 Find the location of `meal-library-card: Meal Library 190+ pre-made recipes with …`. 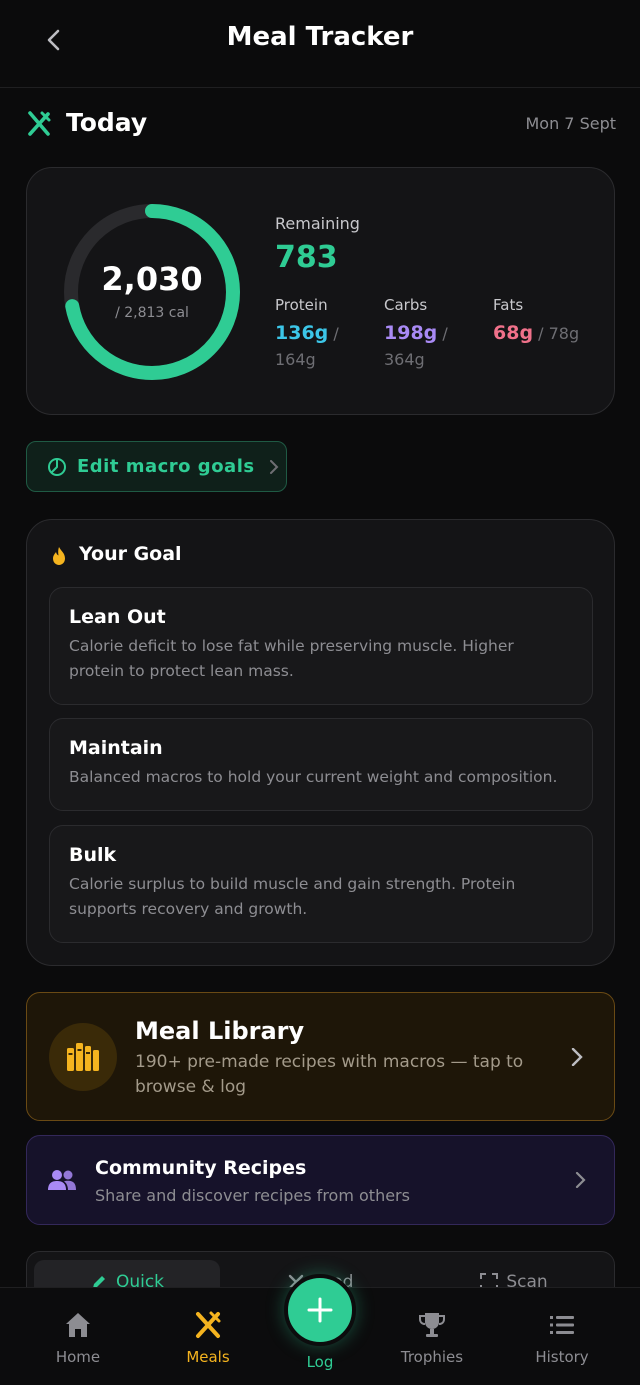

meal-library-card: Meal Library 190+ pre-made recipes with … is located at coordinates (320, 1056).